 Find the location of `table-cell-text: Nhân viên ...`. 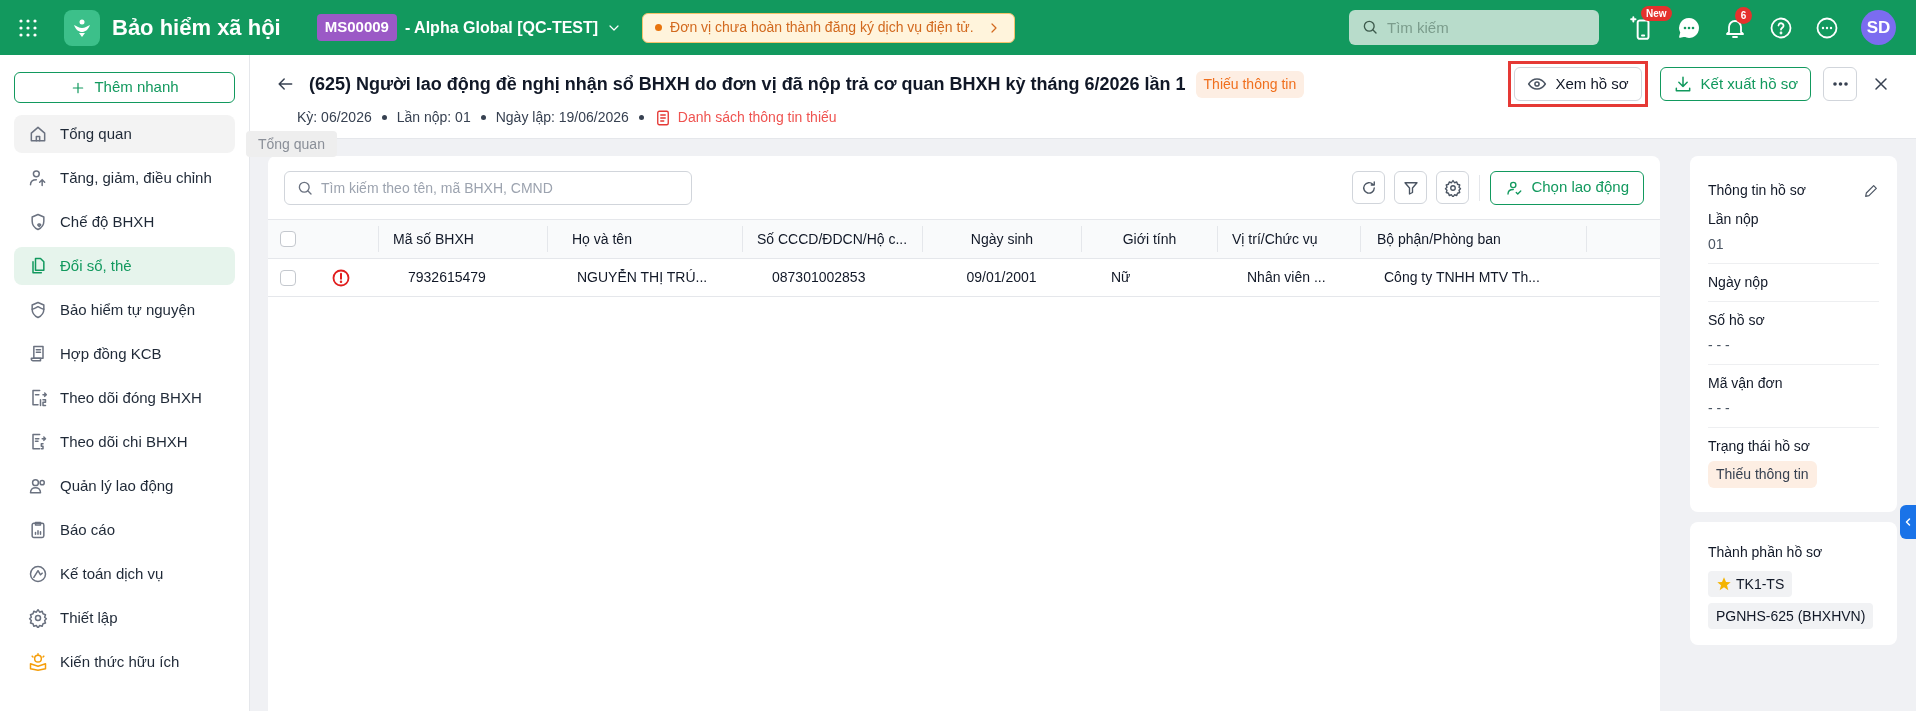

table-cell-text: Nhân viên ... is located at coordinates (1286, 277).